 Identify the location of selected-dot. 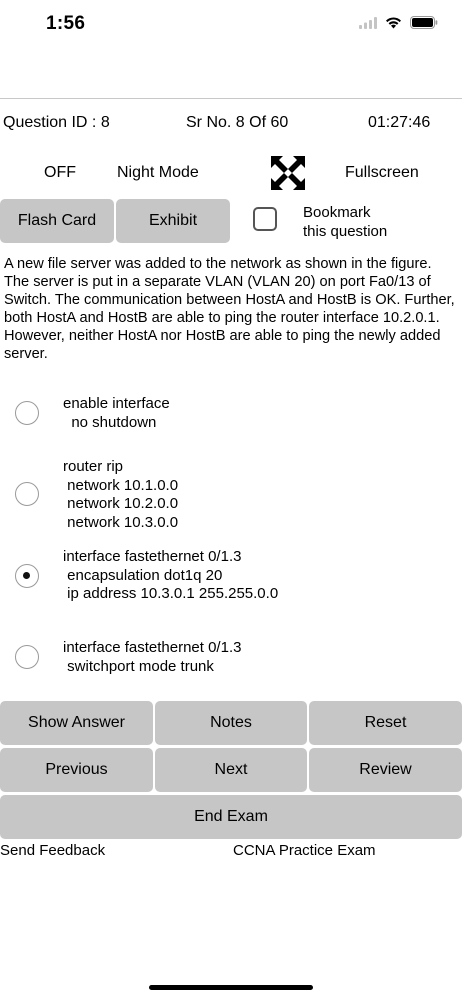
(26, 575).